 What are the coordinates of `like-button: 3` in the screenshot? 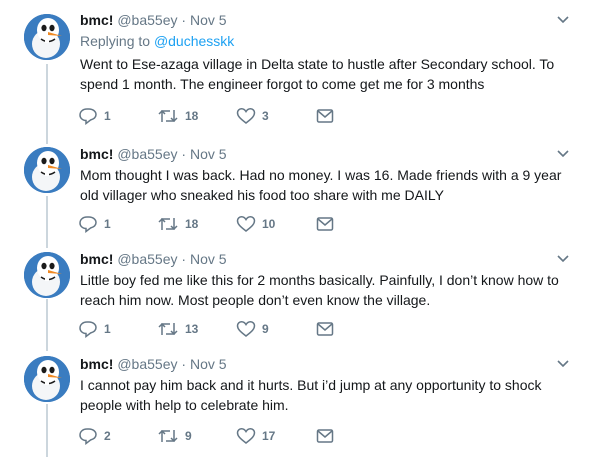 It's located at (252, 116).